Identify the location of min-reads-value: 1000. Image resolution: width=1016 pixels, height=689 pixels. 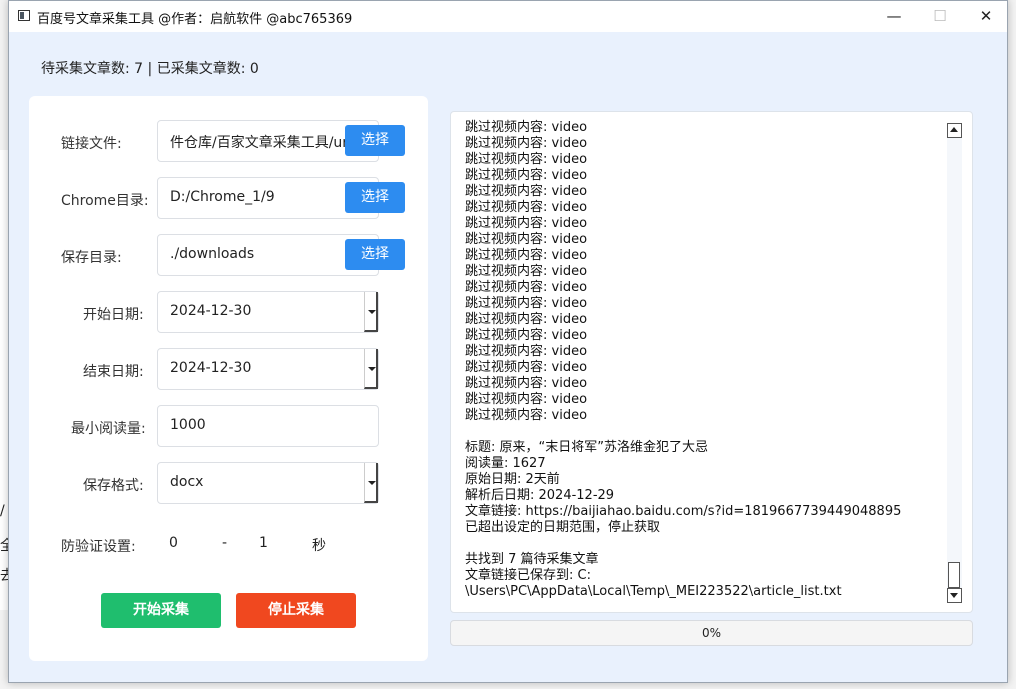
(188, 425).